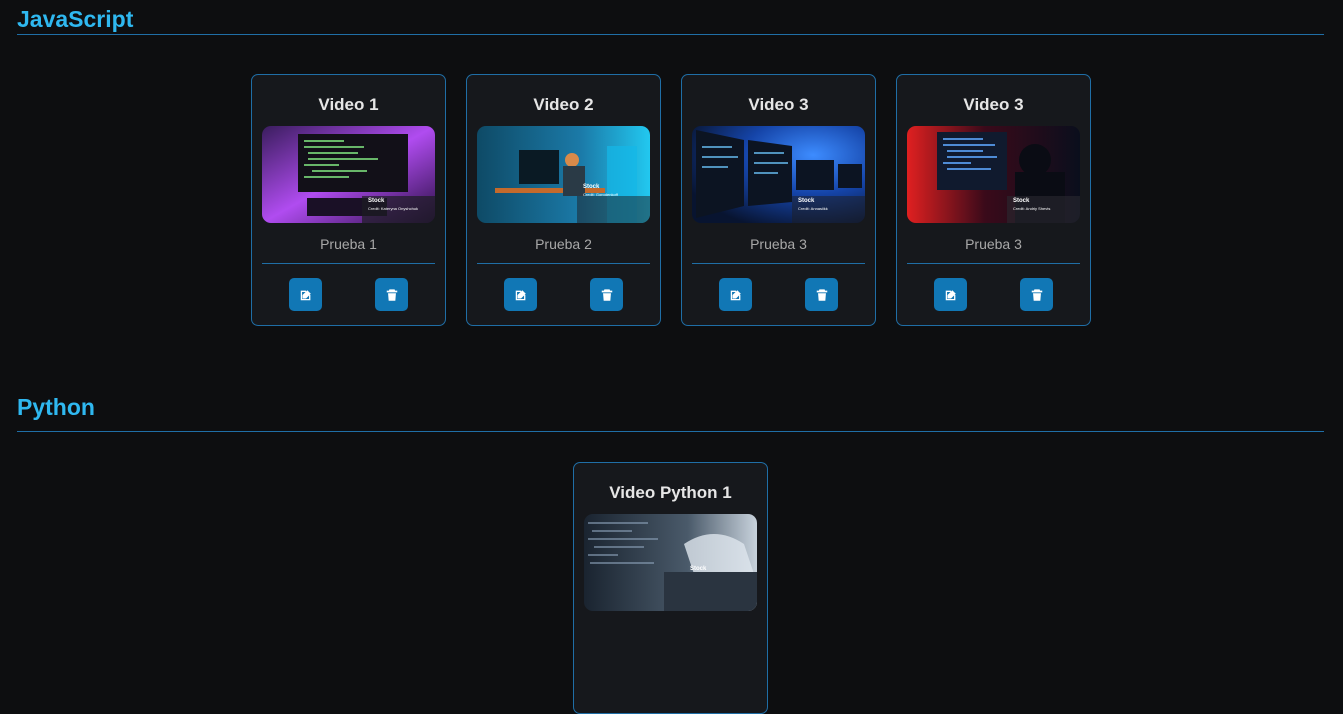 This screenshot has width=1343, height=714. Describe the element at coordinates (563, 244) in the screenshot. I see `video-description: Prueba 2` at that location.